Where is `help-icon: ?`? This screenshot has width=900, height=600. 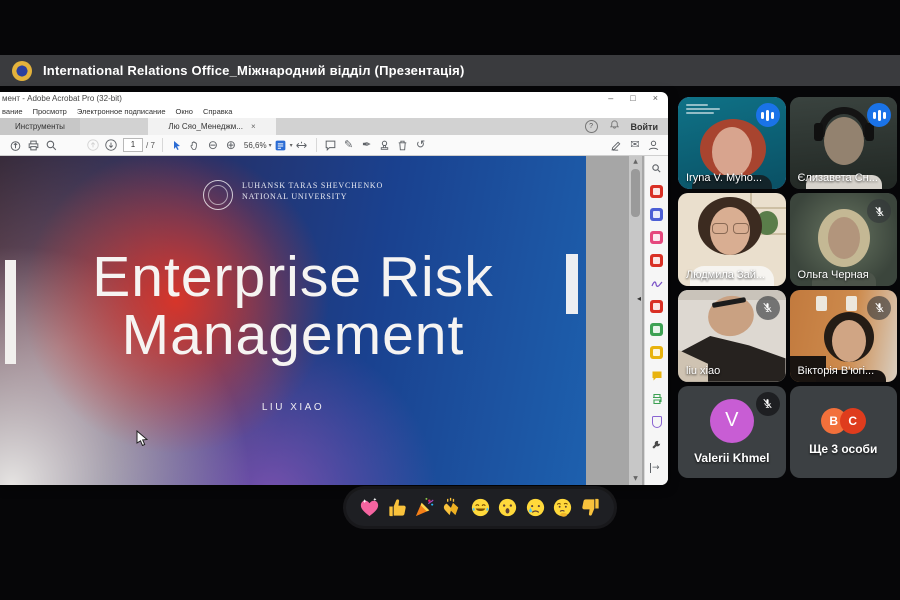 help-icon: ? is located at coordinates (591, 126).